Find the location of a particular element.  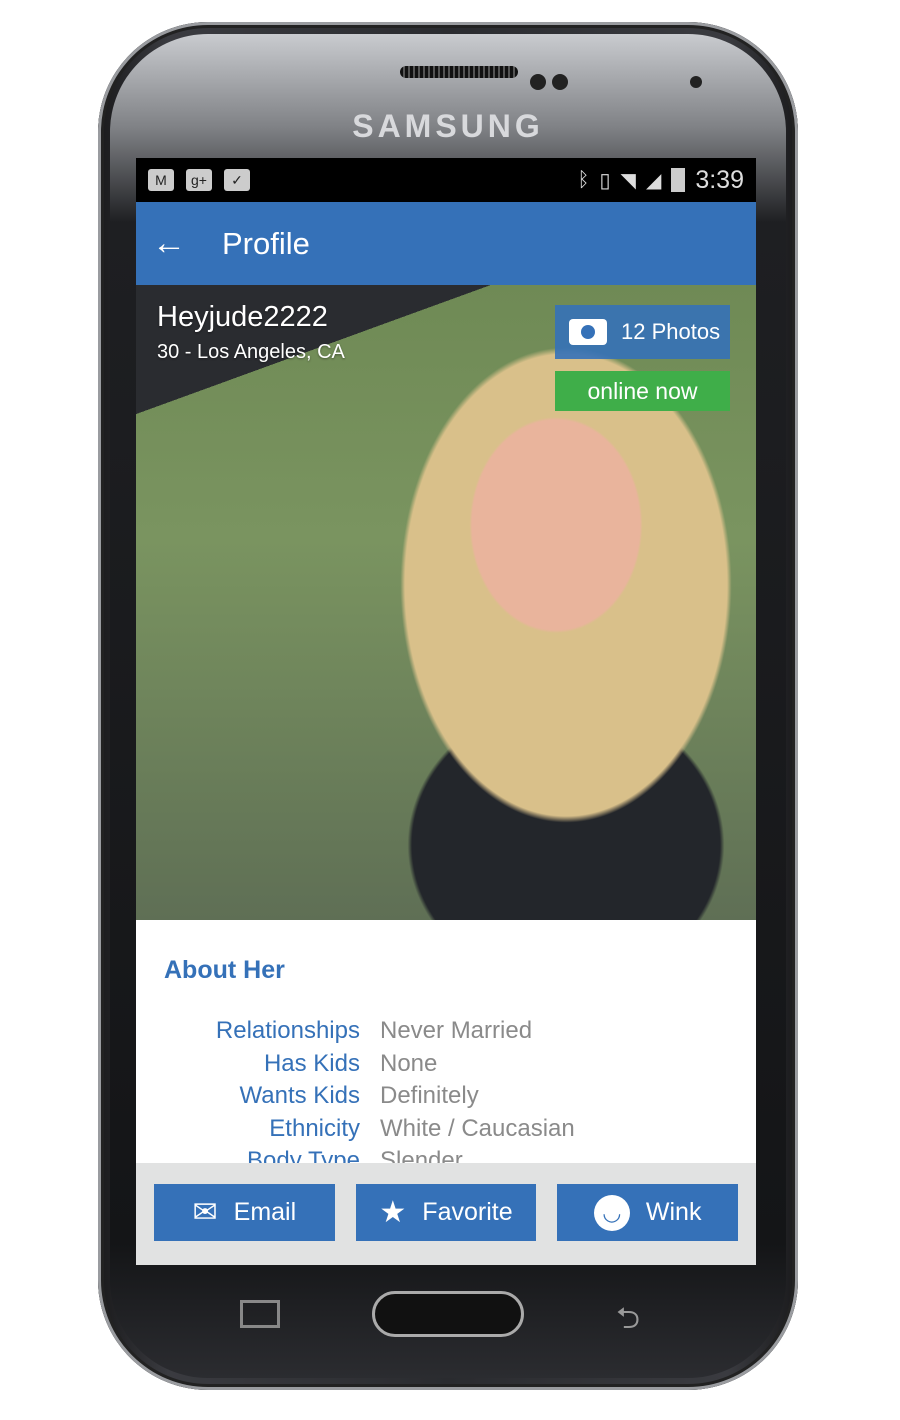

speaker-grille is located at coordinates (459, 72).